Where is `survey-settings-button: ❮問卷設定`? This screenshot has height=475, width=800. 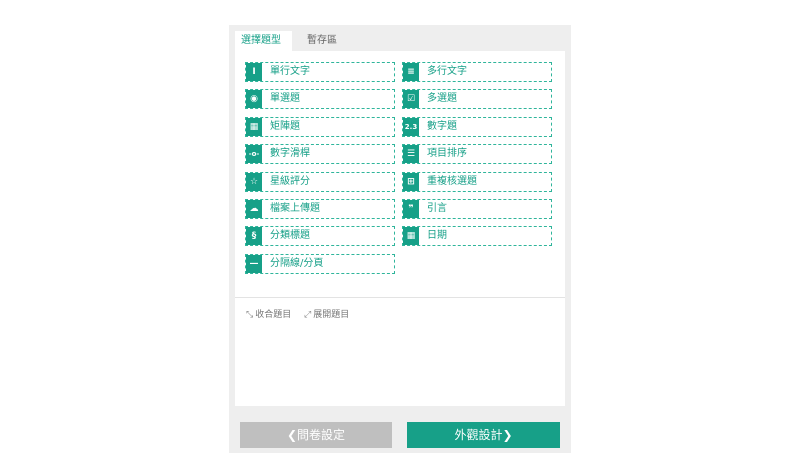
survey-settings-button: ❮問卷設定 is located at coordinates (316, 435).